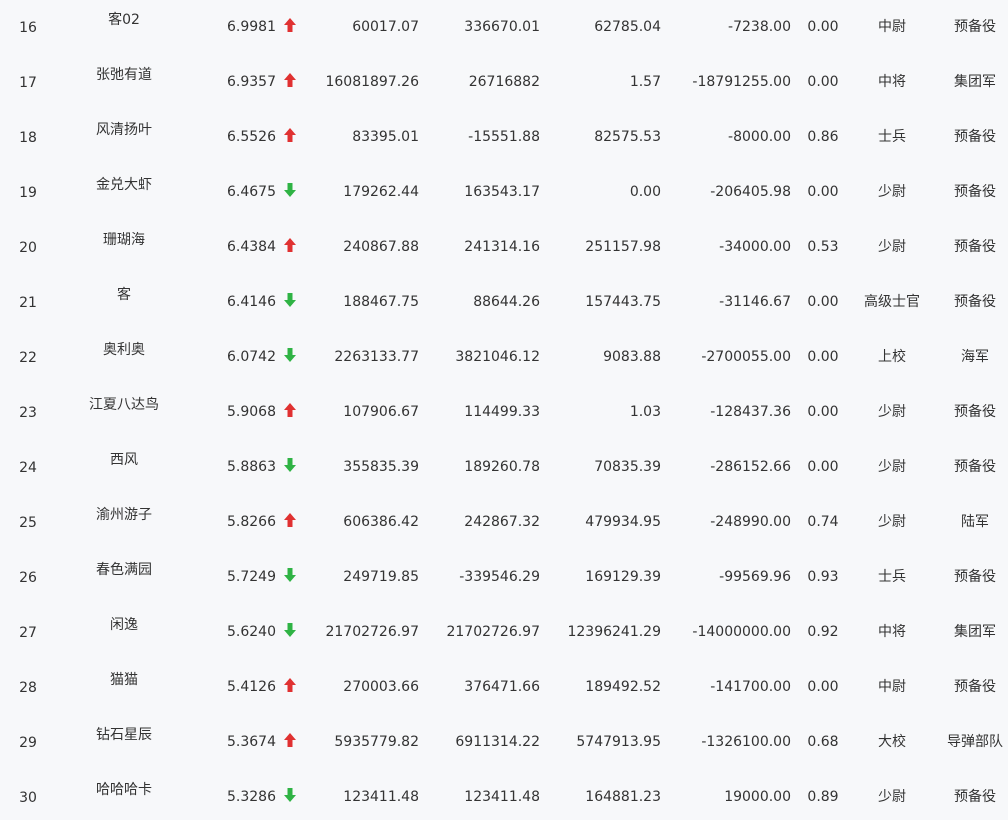 The image size is (1008, 820). What do you see at coordinates (750, 467) in the screenshot?
I see `value-4-cell: -286152.66` at bounding box center [750, 467].